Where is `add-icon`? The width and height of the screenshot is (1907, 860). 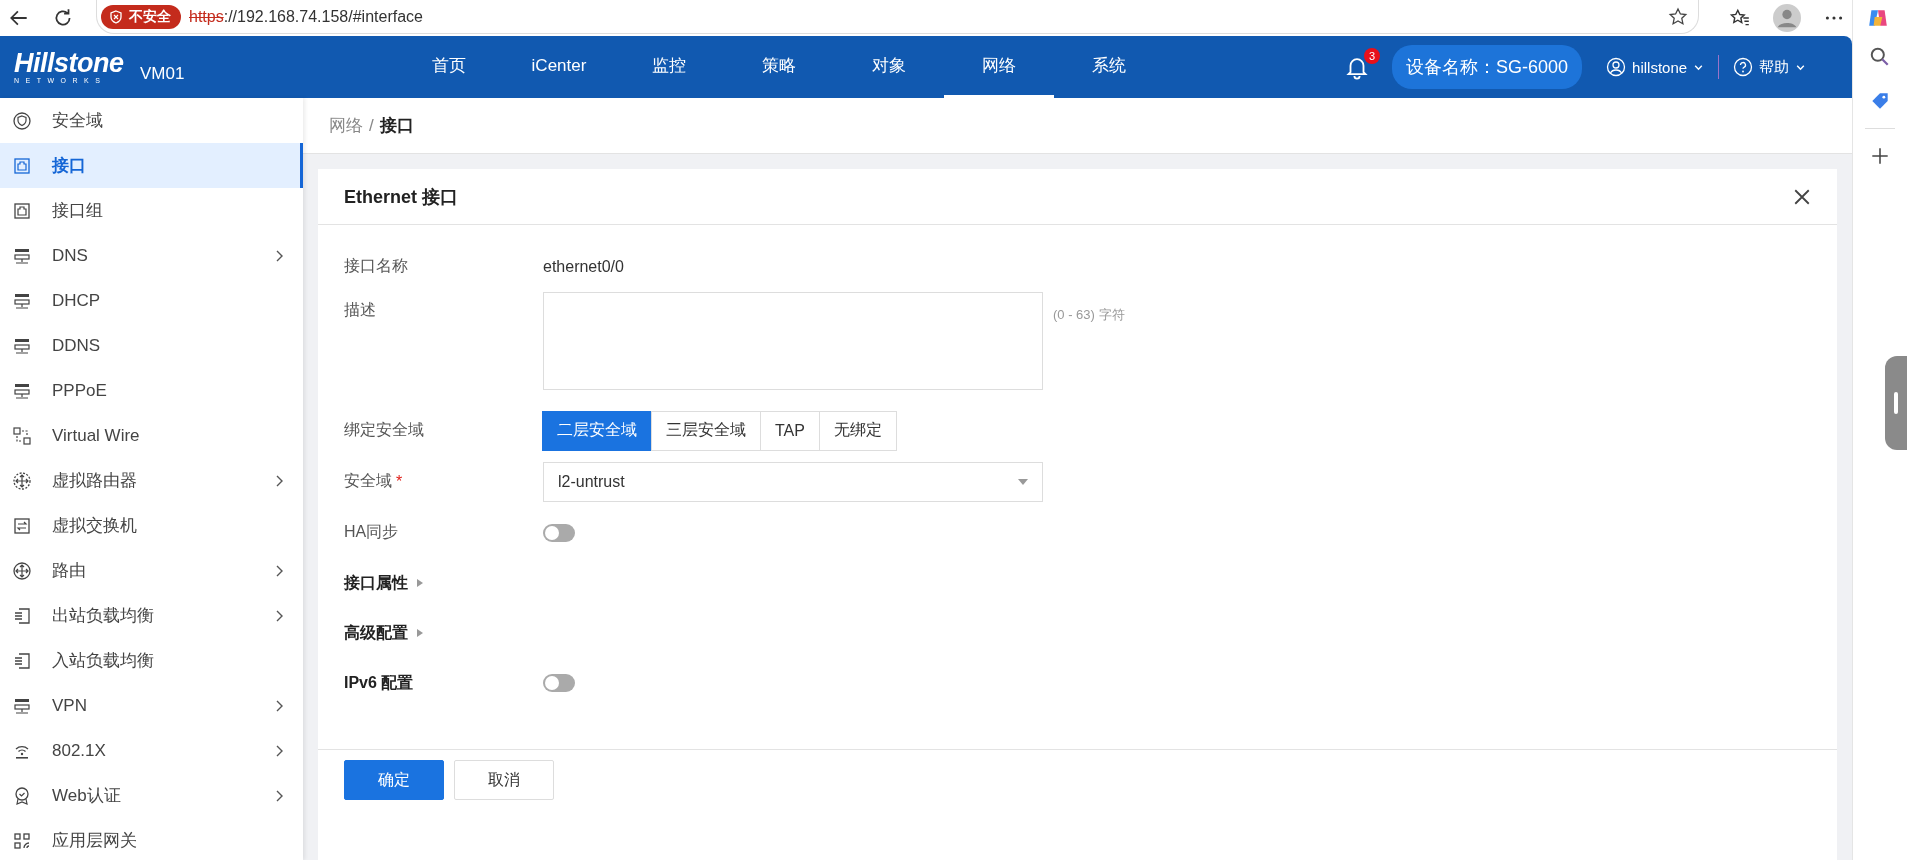
add-icon is located at coordinates (1880, 156).